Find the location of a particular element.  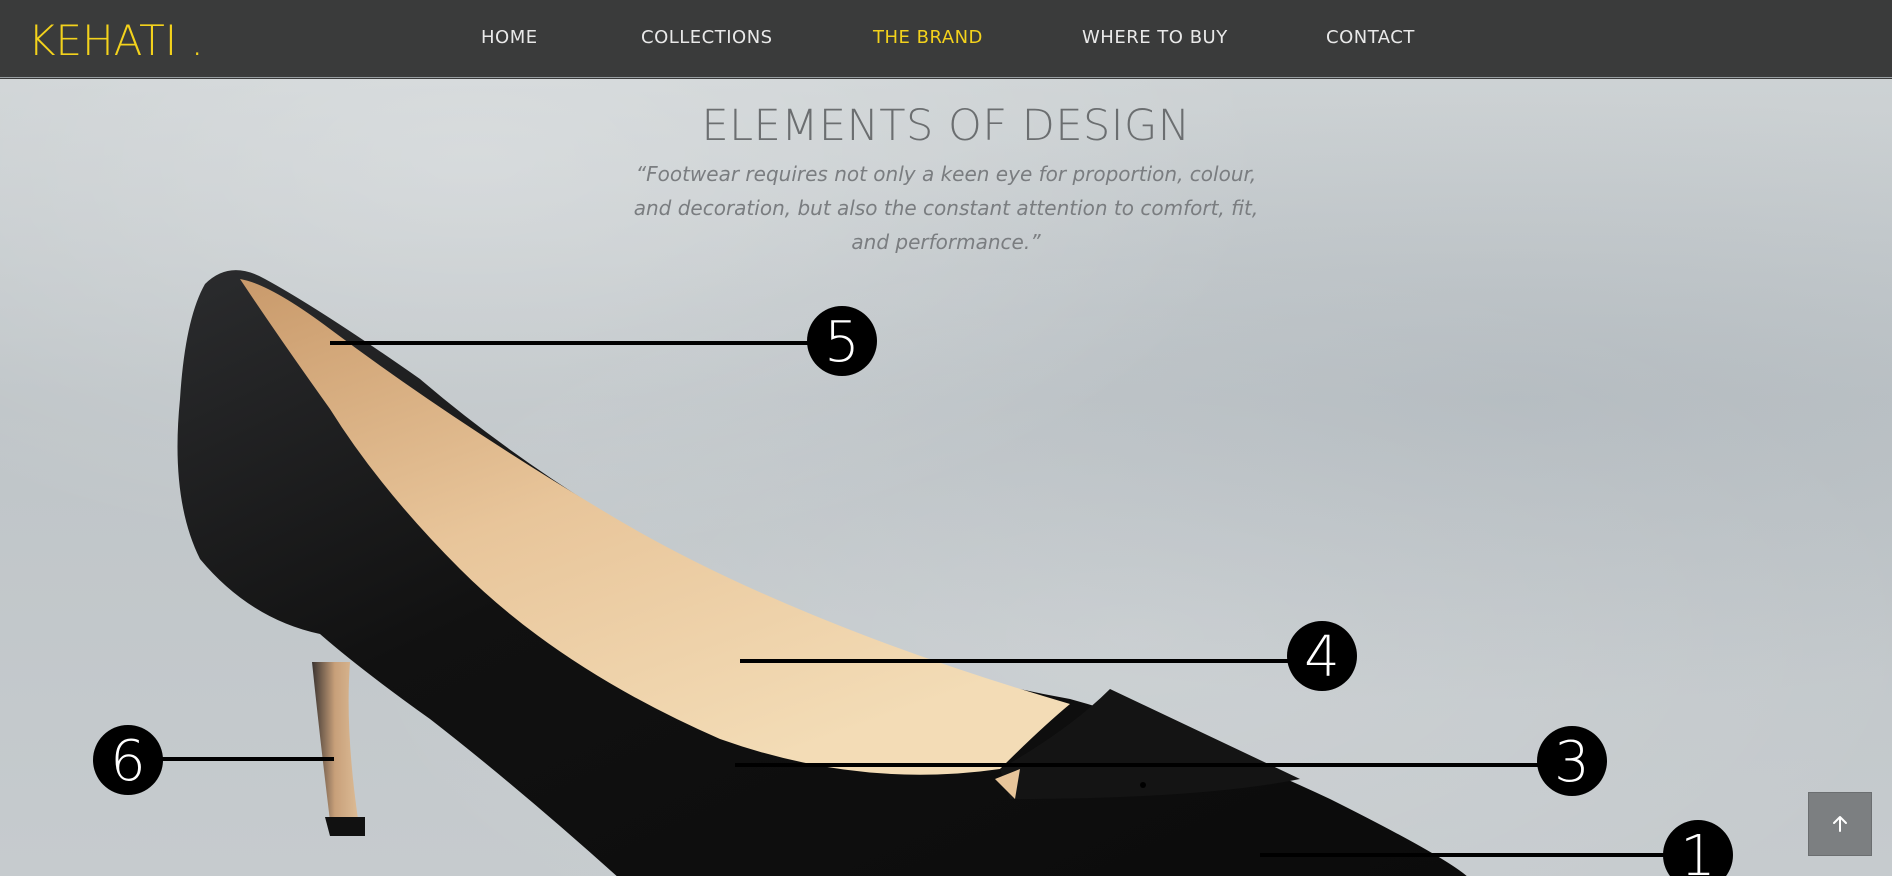

marker-label-4: 4 is located at coordinates (1322, 657).